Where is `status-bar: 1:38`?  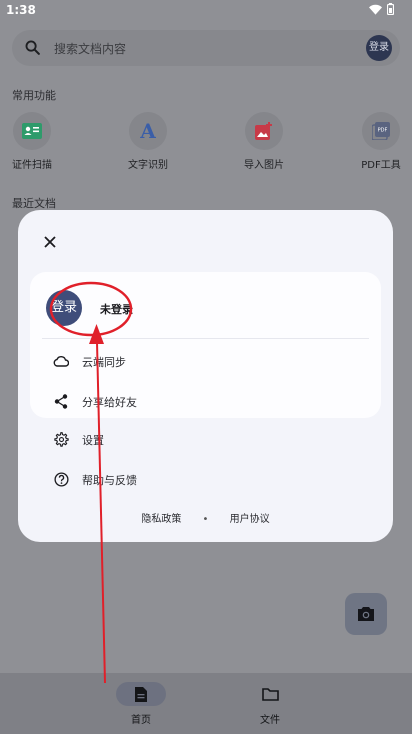
status-bar: 1:38 is located at coordinates (206, 11).